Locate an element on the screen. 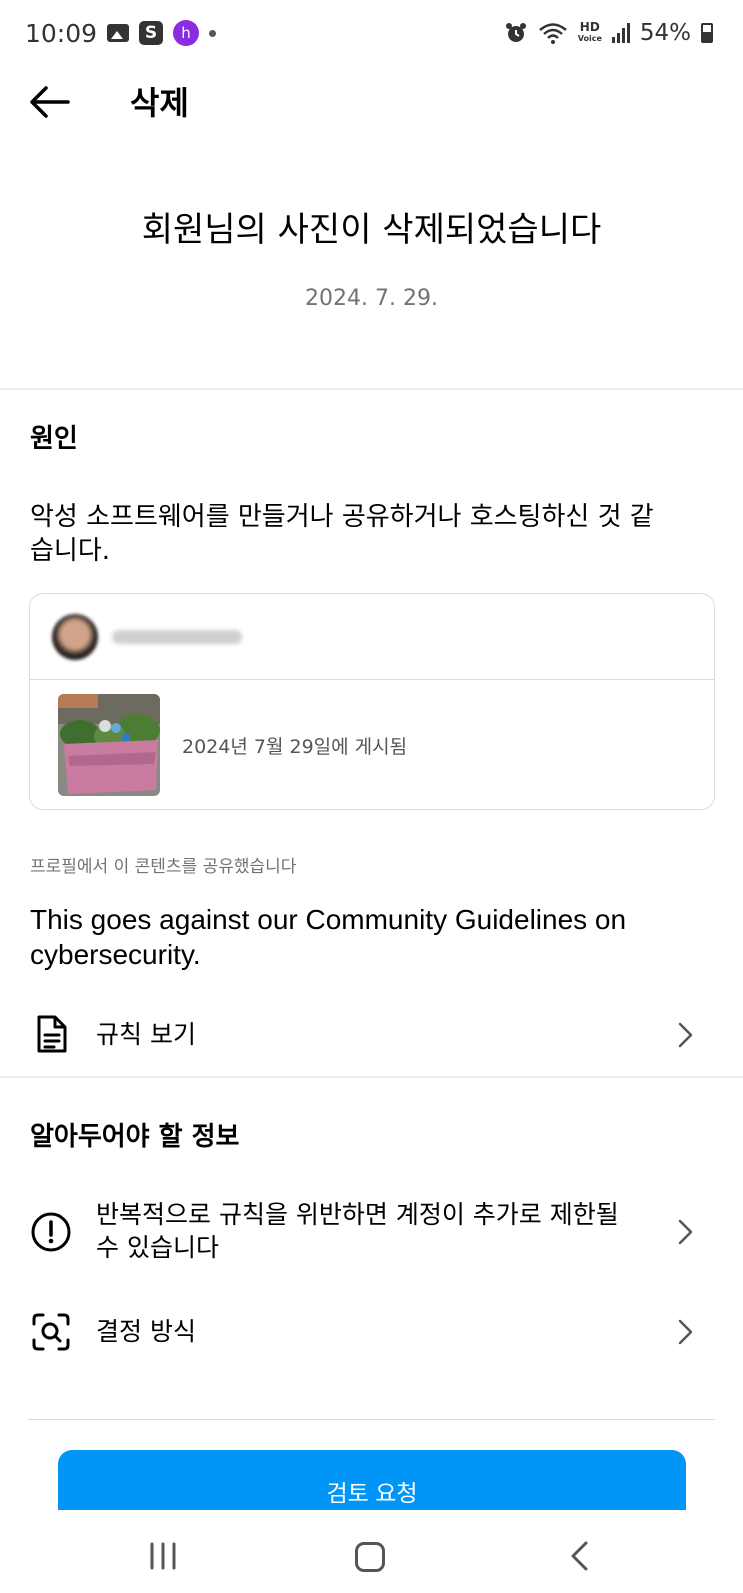 The width and height of the screenshot is (743, 1593). status-time: 10:09 is located at coordinates (61, 33).